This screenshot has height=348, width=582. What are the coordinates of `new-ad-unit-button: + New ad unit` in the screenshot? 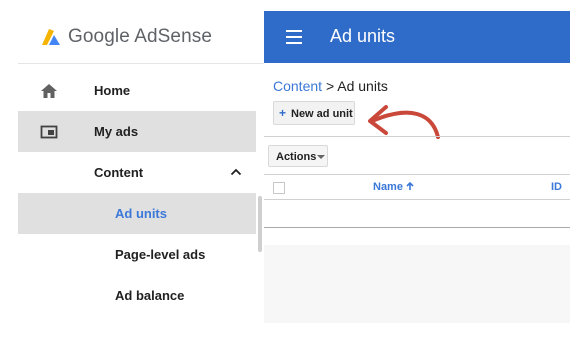 It's located at (314, 113).